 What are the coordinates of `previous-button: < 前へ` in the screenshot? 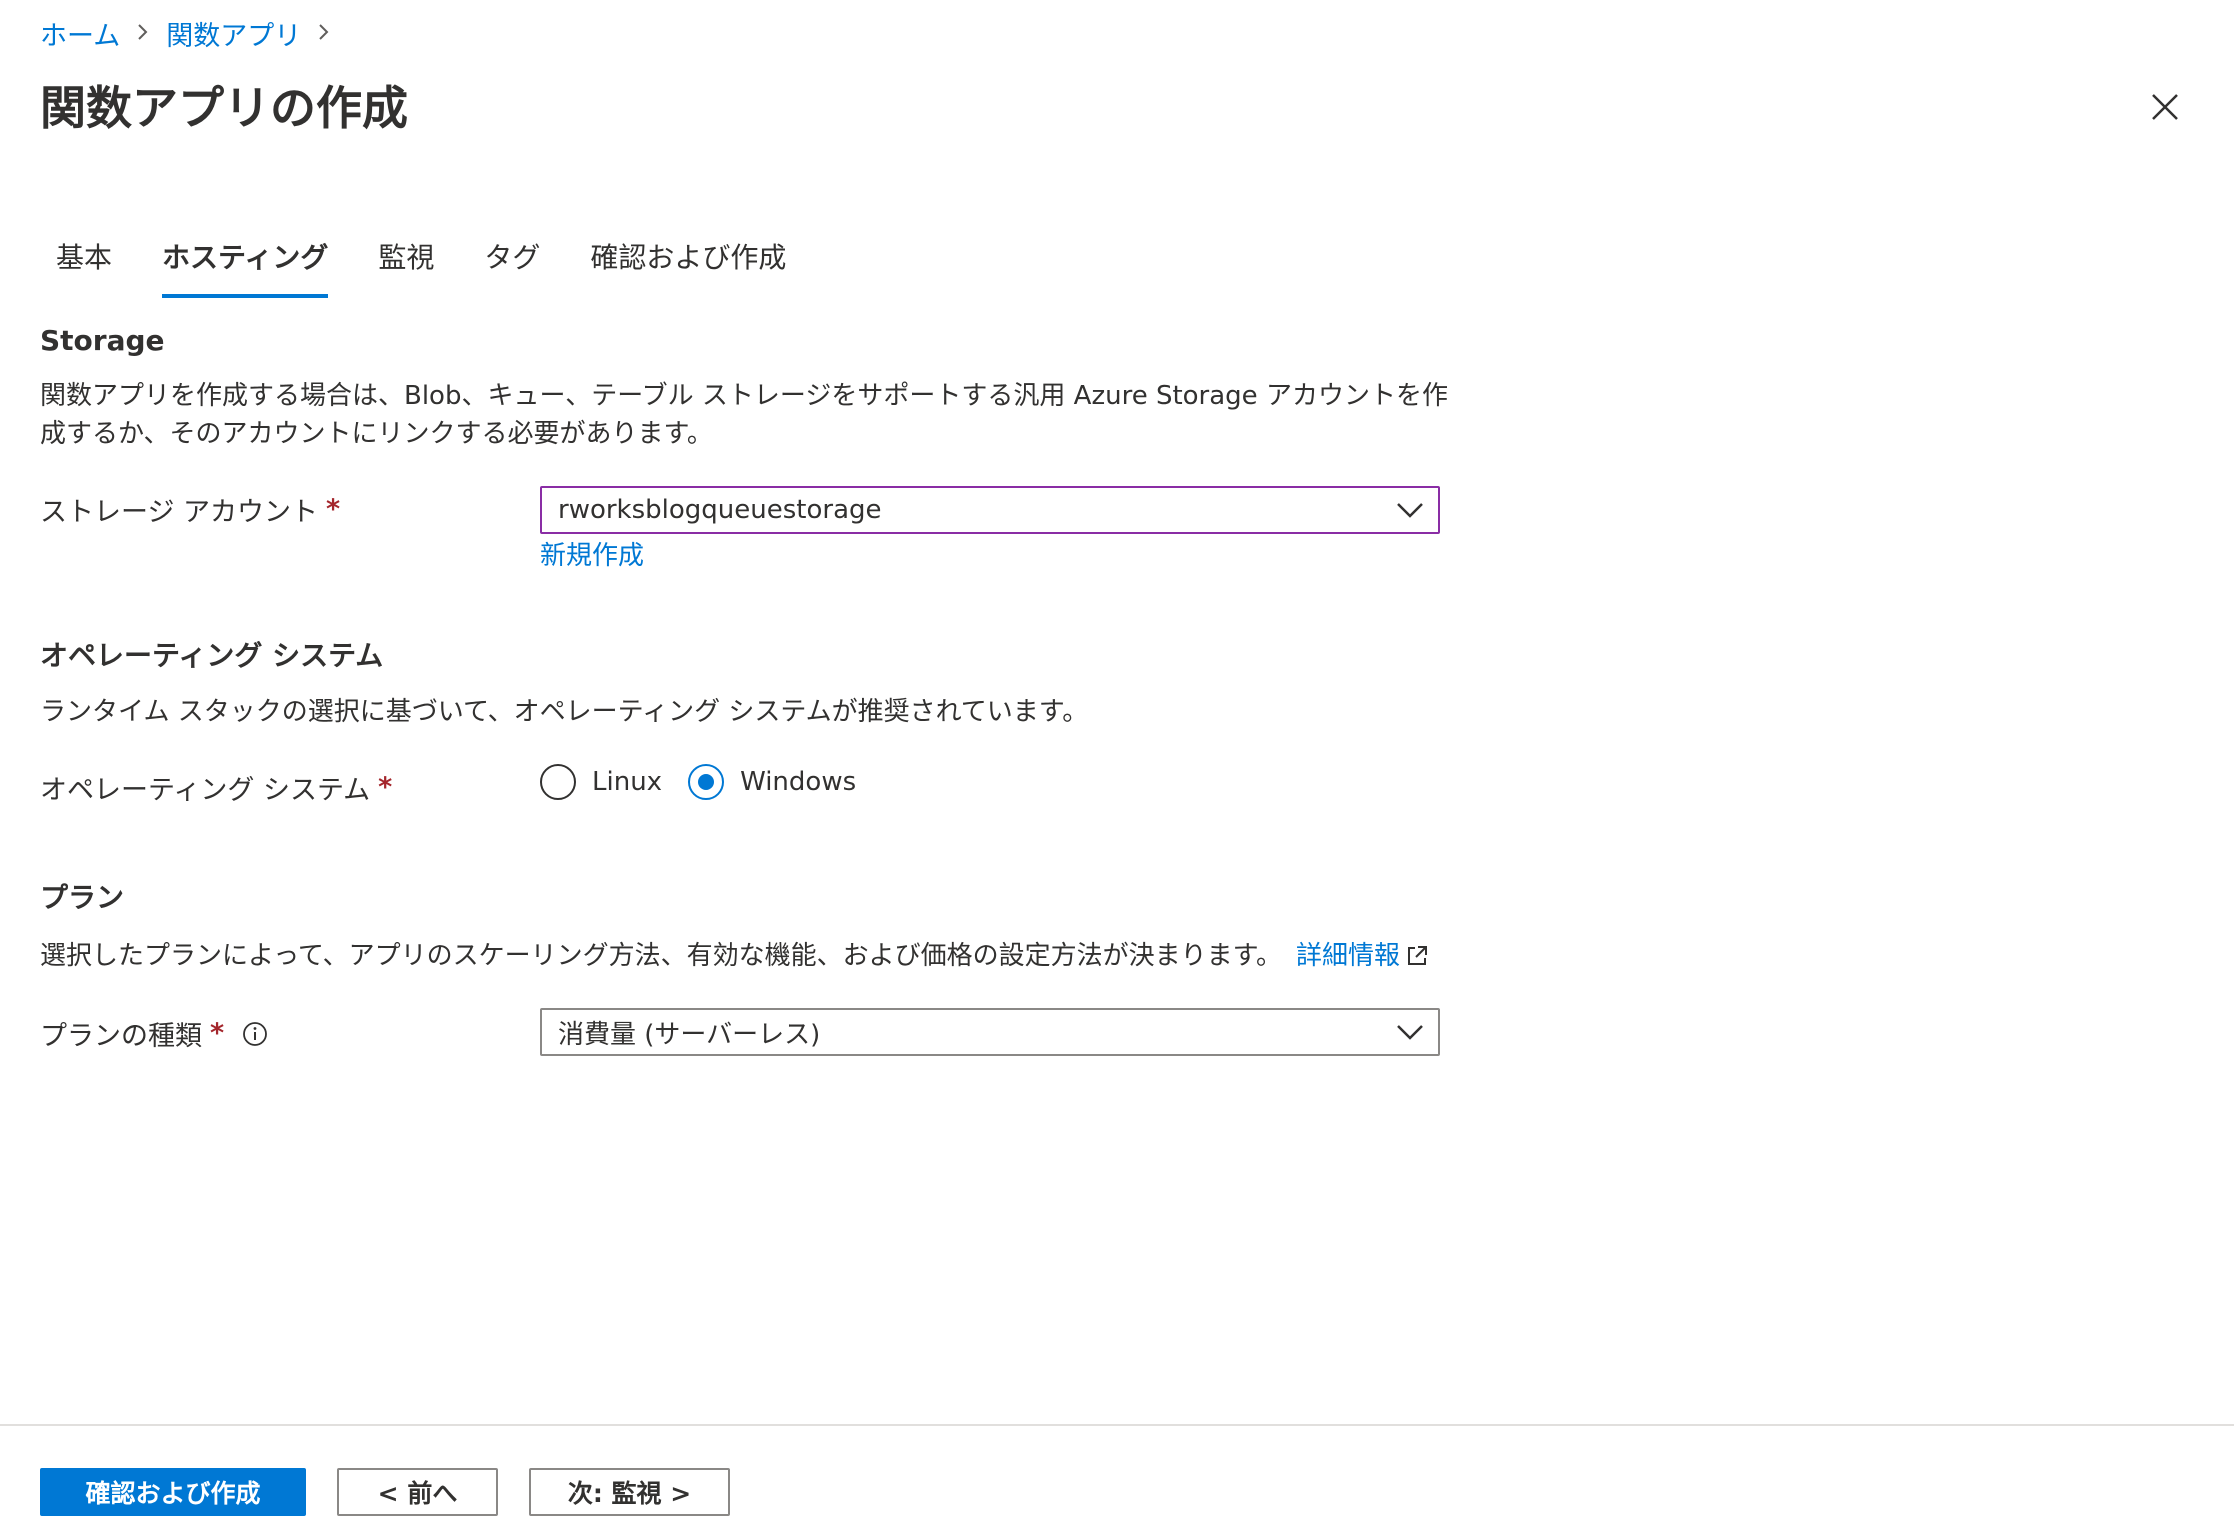 It's located at (417, 1492).